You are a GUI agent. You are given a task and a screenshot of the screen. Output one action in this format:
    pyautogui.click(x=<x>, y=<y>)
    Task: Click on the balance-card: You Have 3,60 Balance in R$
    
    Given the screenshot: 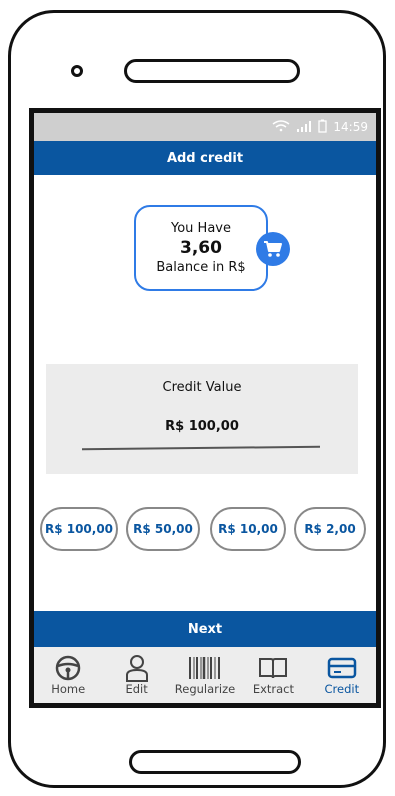 What is the action you would take?
    pyautogui.click(x=201, y=248)
    